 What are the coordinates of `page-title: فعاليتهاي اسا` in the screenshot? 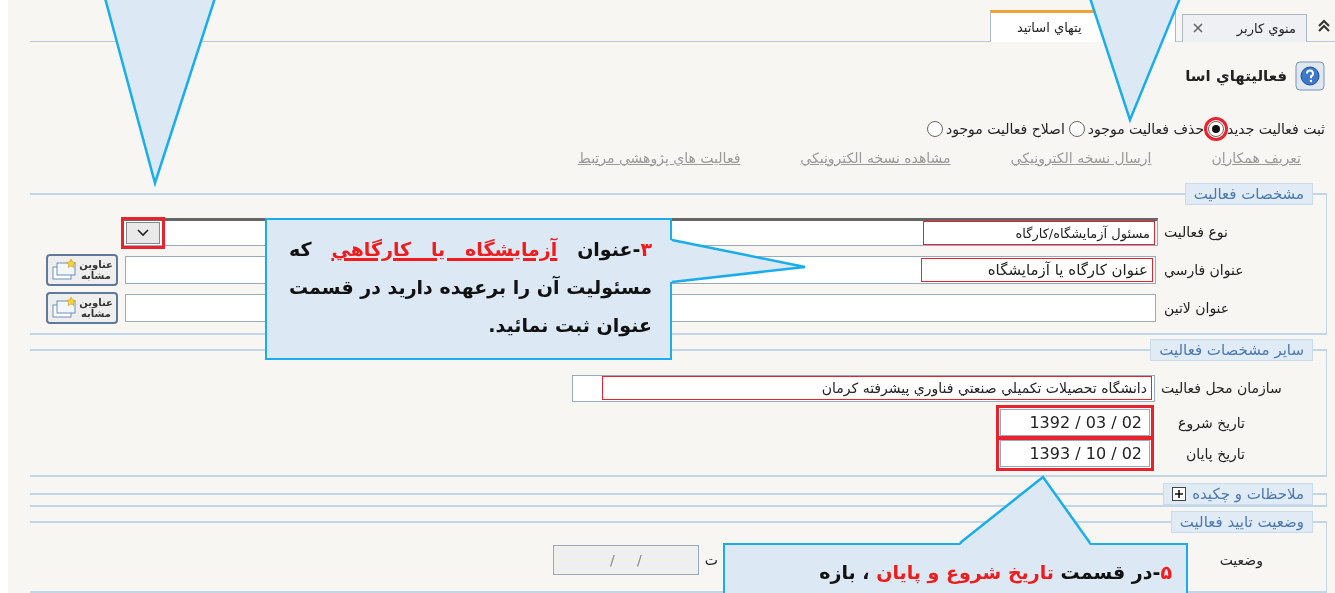 It's located at (1236, 76).